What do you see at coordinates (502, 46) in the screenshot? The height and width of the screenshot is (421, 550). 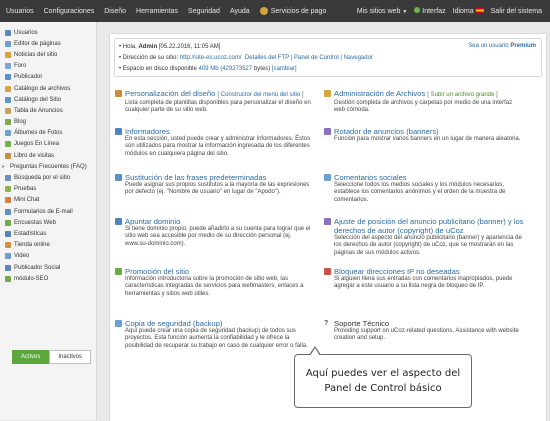 I see `become-premium-link: Sea un usuario Premium` at bounding box center [502, 46].